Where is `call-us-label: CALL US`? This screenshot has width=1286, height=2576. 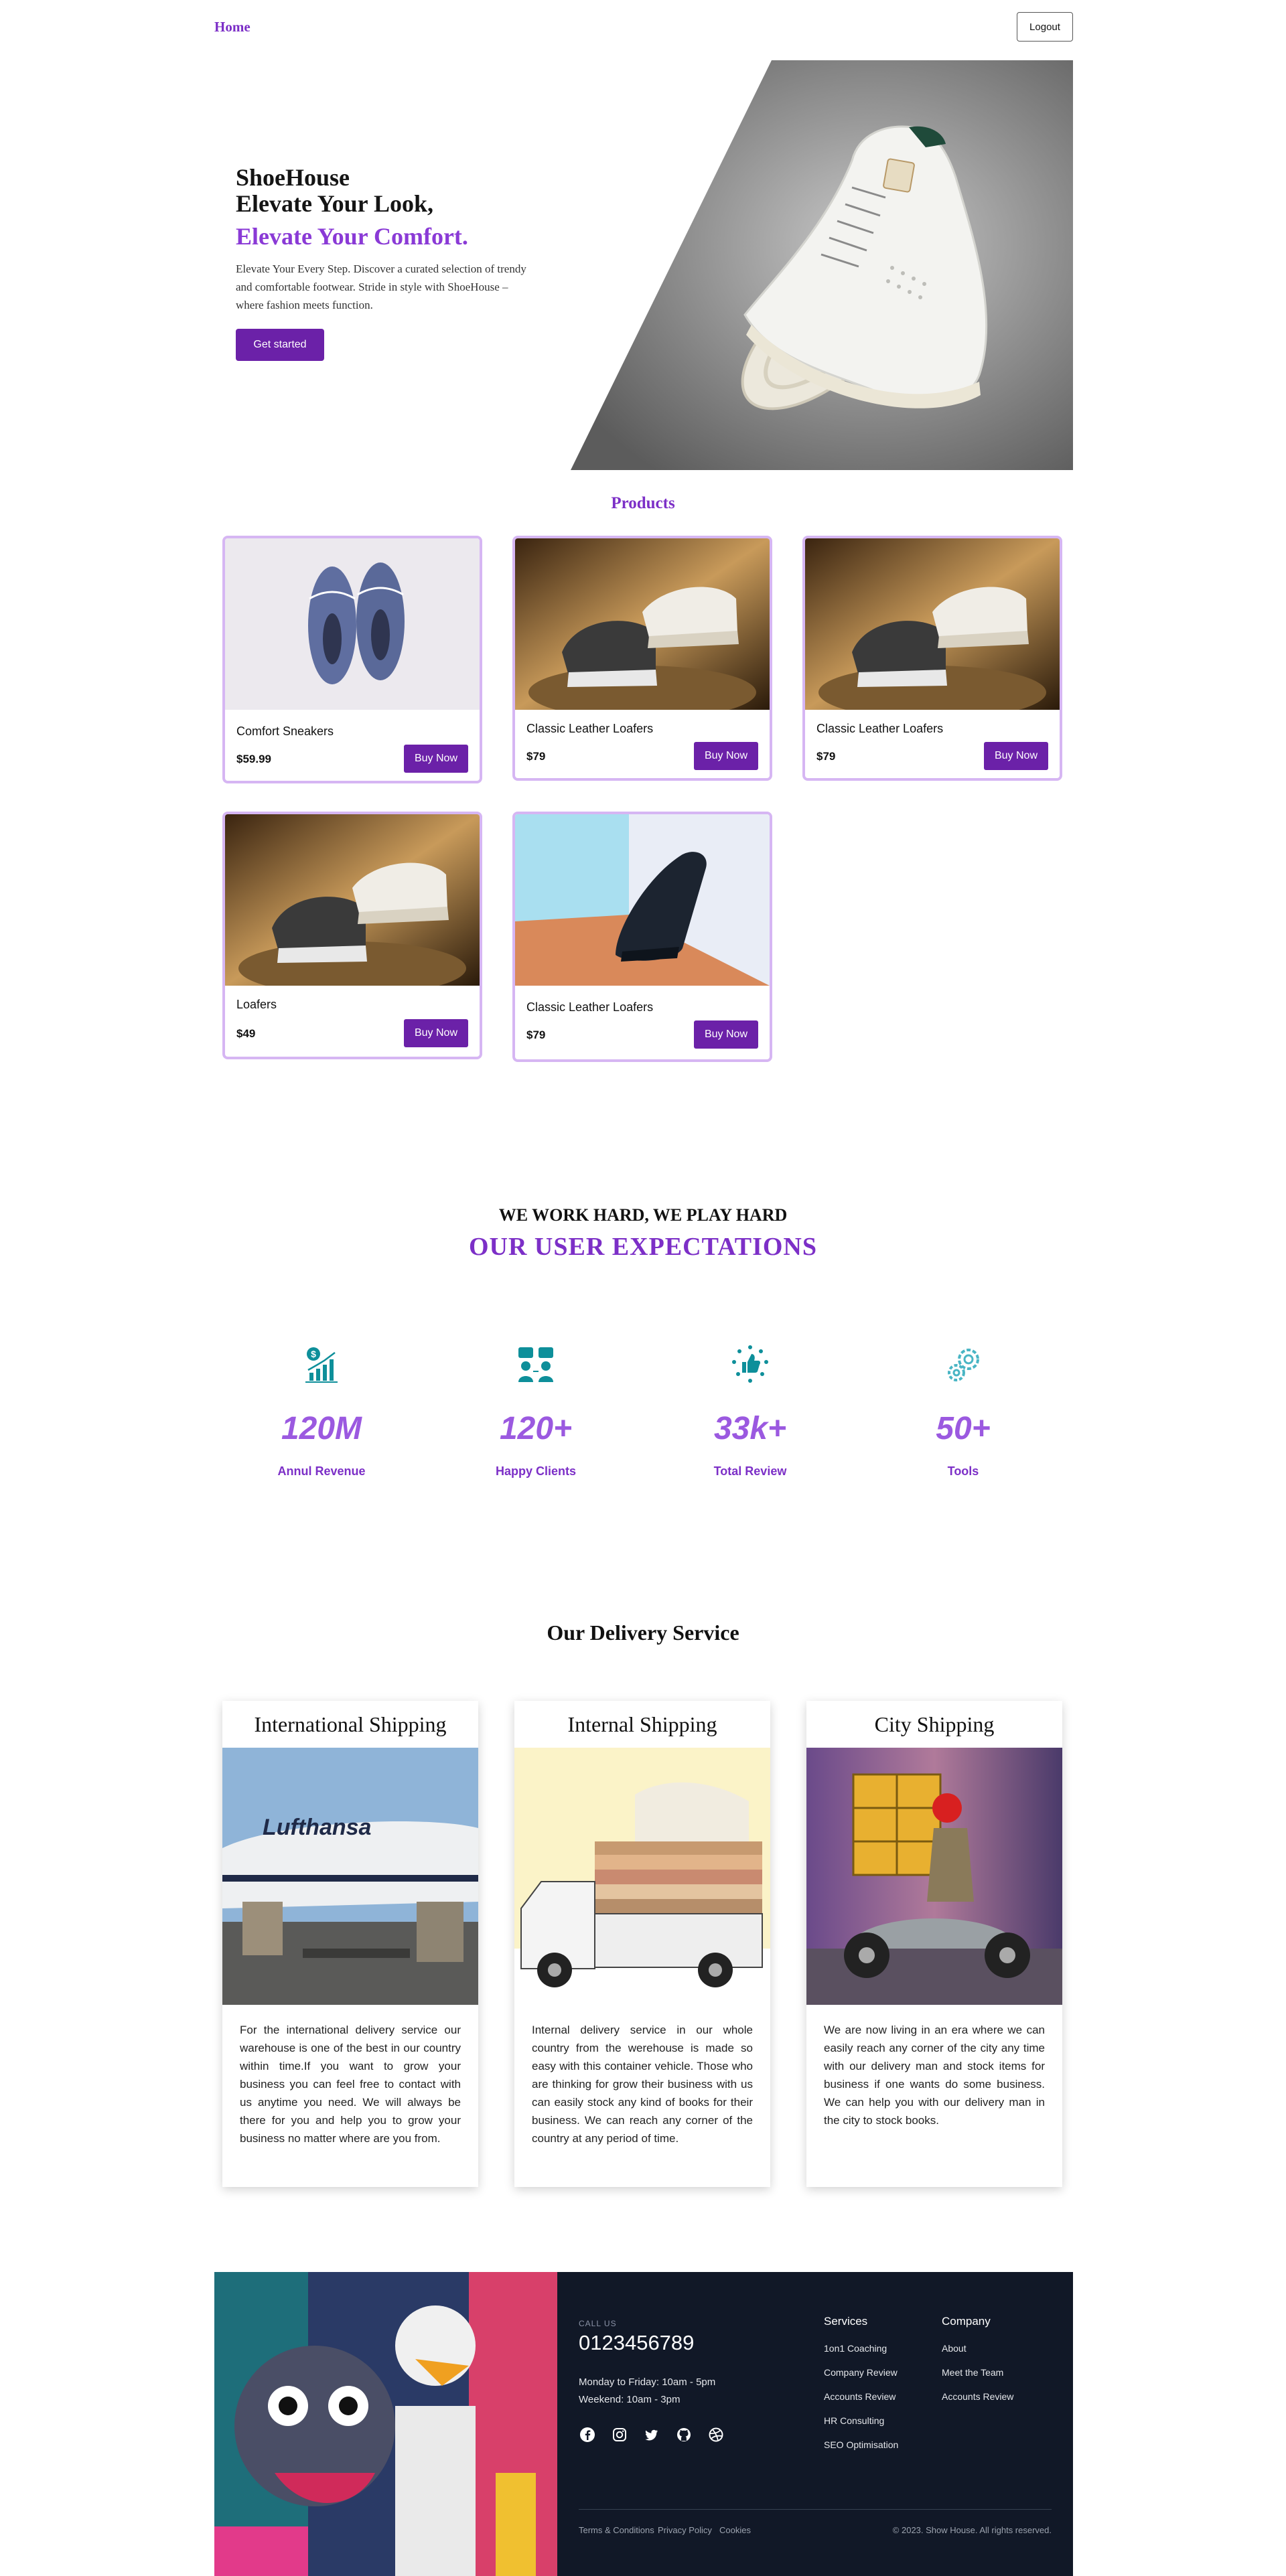
call-us-label: CALL US is located at coordinates (598, 2323).